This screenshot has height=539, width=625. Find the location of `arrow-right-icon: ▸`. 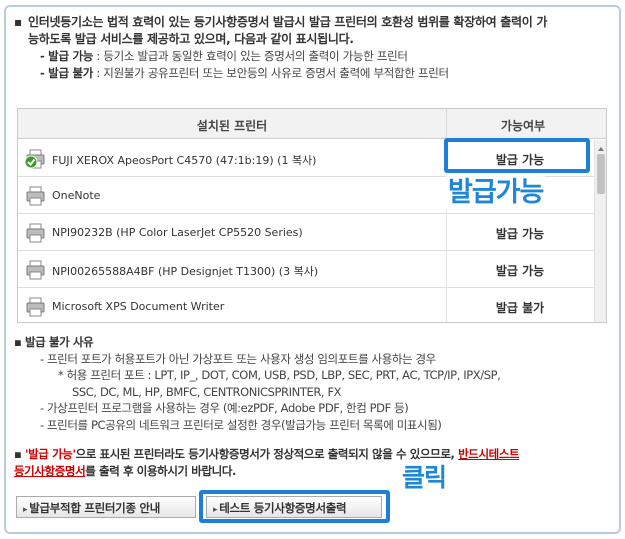

arrow-right-icon: ▸ is located at coordinates (25, 510).